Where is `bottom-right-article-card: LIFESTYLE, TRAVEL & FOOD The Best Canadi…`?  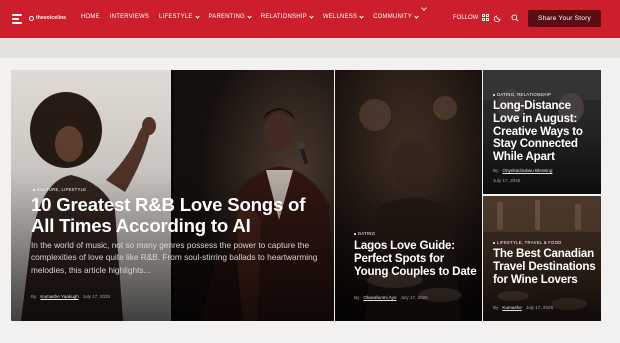 bottom-right-article-card: LIFESTYLE, TRAVEL & FOOD The Best Canadi… is located at coordinates (542, 258).